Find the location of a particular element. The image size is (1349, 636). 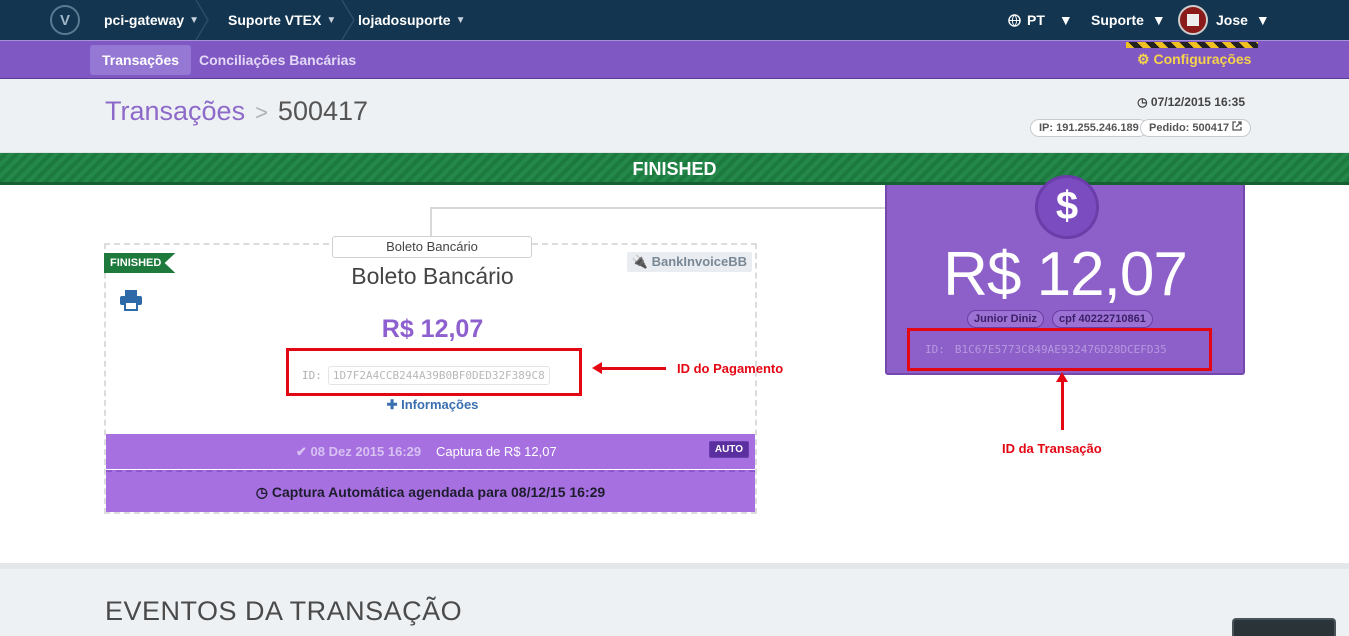

user-menu: Jose ▼ is located at coordinates (1224, 20).